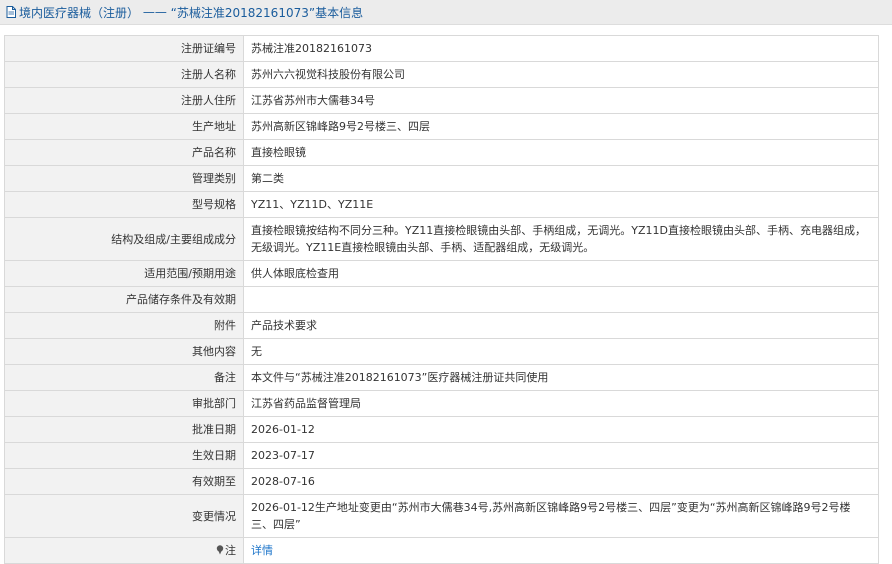 The height and width of the screenshot is (564, 892). I want to click on table-row: 附件 产品技术要求, so click(441, 325).